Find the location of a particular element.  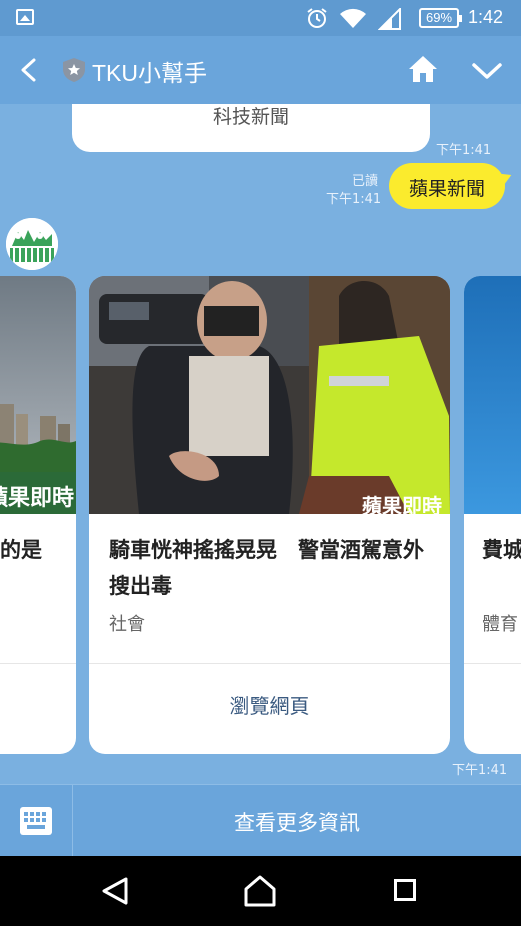

keyboard-toggle-button is located at coordinates (36, 821).